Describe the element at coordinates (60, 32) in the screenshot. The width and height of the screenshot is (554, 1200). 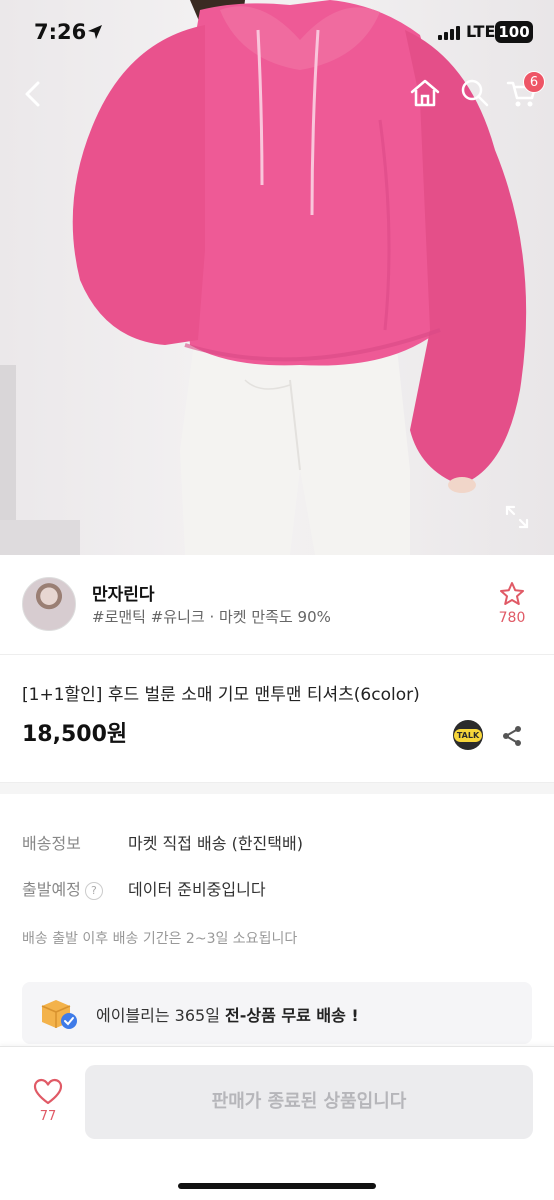
I see `status-time: 7:26` at that location.